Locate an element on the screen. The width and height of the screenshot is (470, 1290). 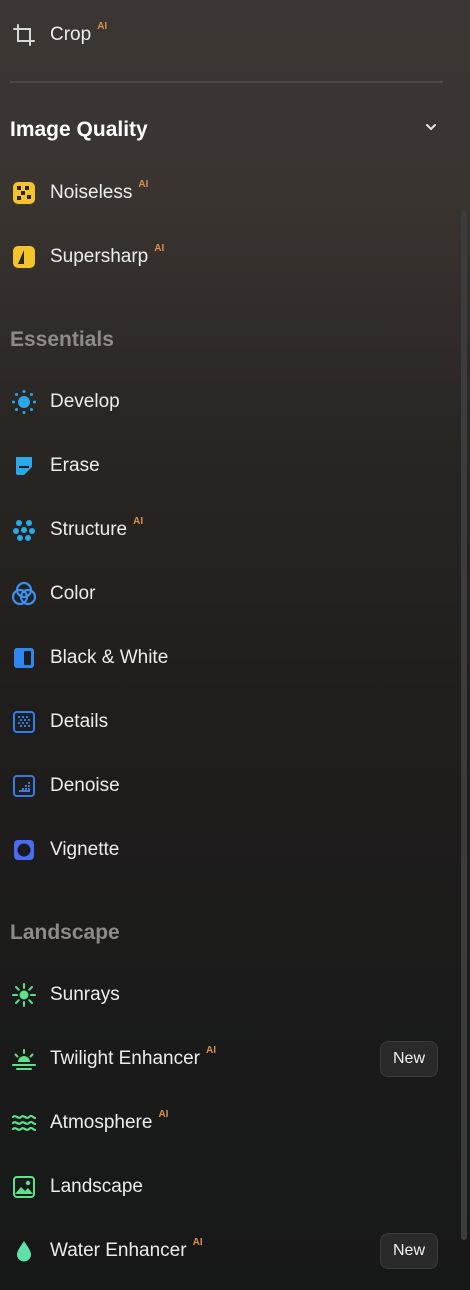
tool-structure: Structure AI is located at coordinates (230, 530).